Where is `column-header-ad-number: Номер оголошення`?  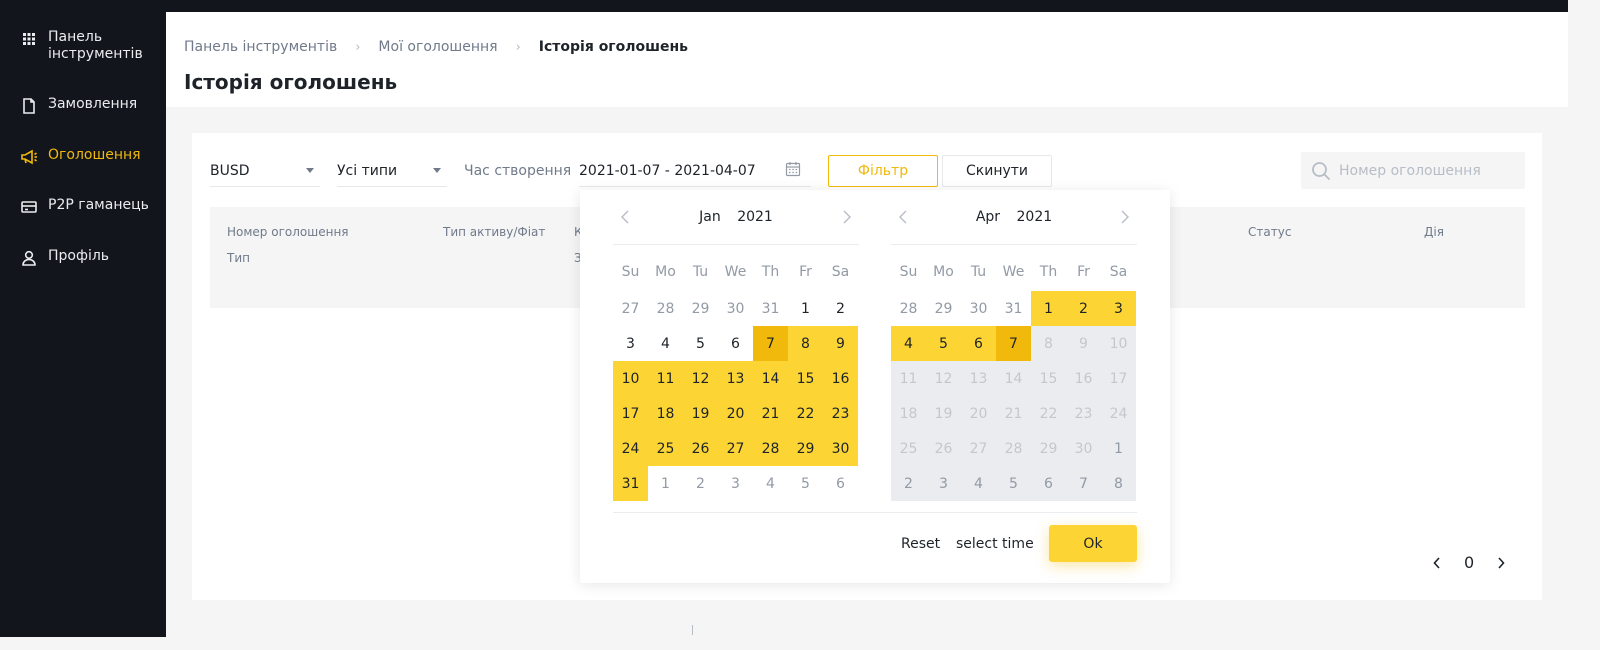 column-header-ad-number: Номер оголошення is located at coordinates (288, 232).